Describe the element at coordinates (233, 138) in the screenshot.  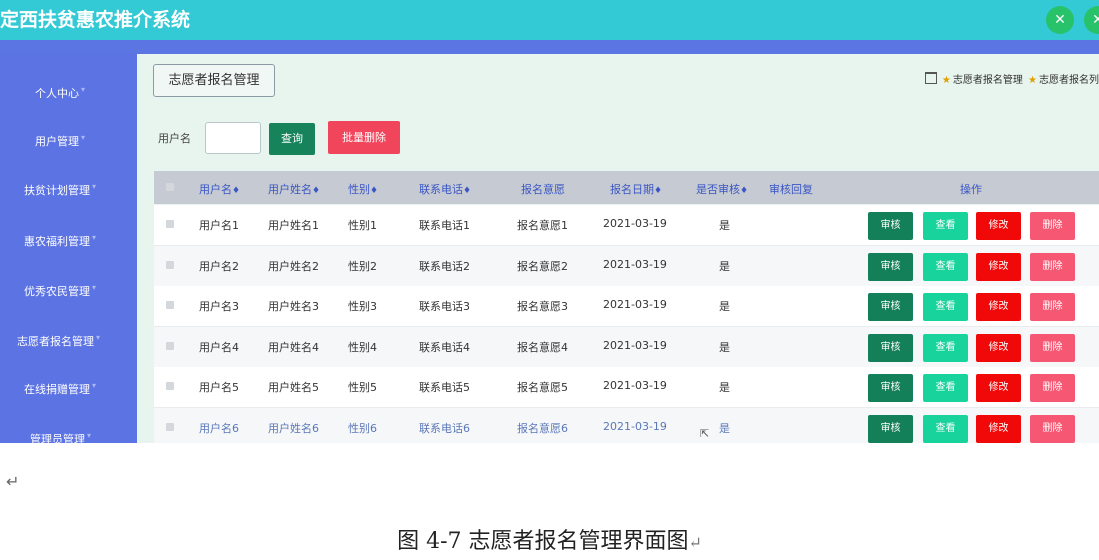
I see `username-search-input` at that location.